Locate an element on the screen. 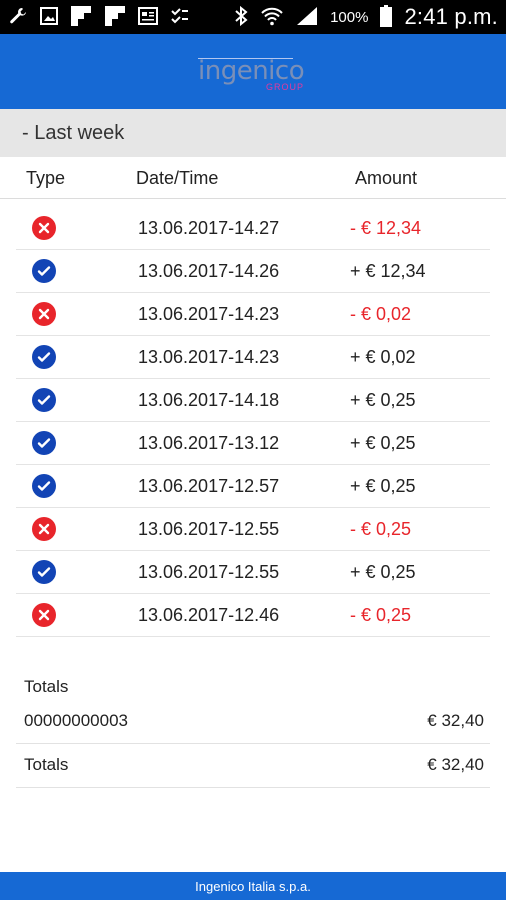 Image resolution: width=506 pixels, height=900 pixels. column-datetime: Date/Time is located at coordinates (177, 178).